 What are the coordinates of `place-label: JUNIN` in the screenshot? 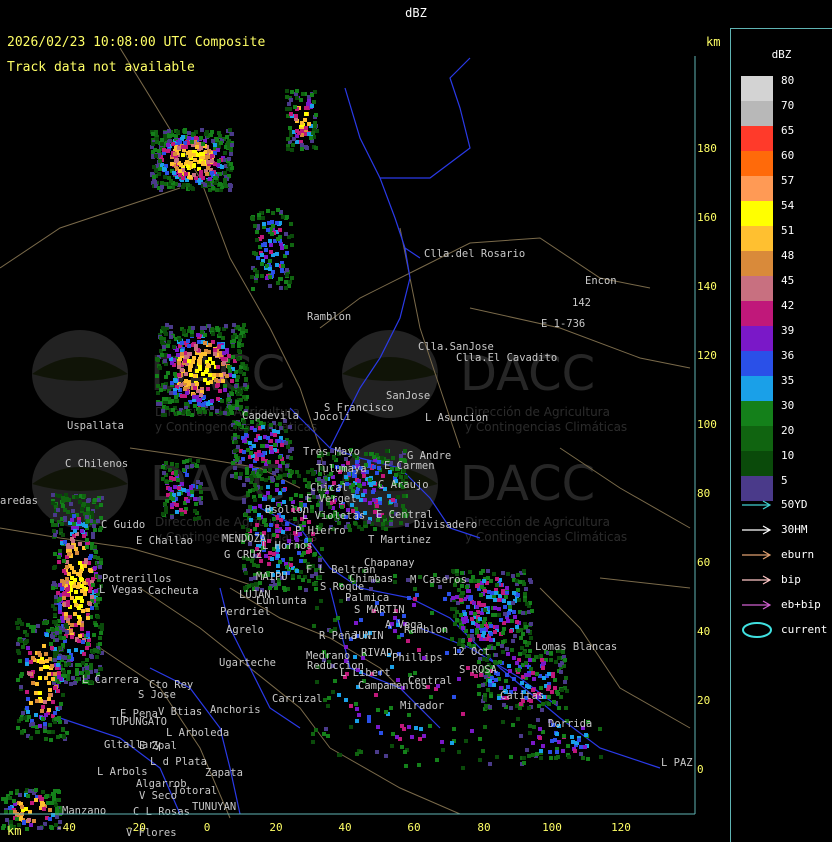 It's located at (368, 636).